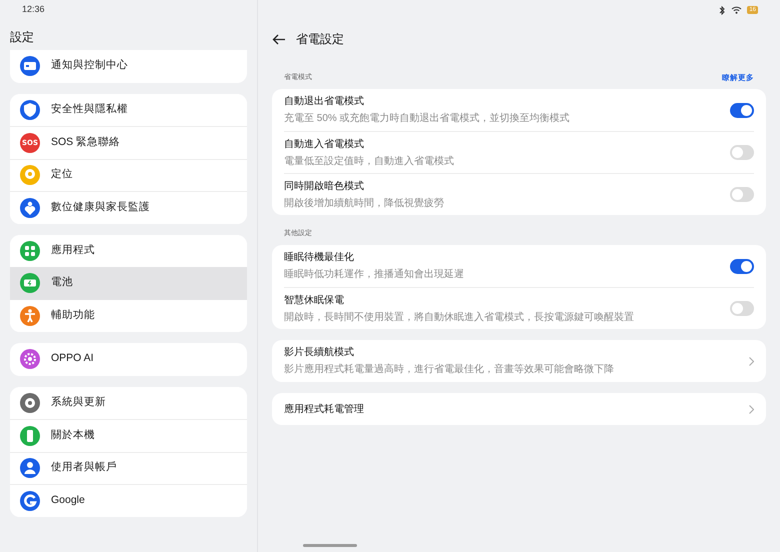 The image size is (780, 552). What do you see at coordinates (30, 500) in the screenshot?
I see `g-letter-icon` at bounding box center [30, 500].